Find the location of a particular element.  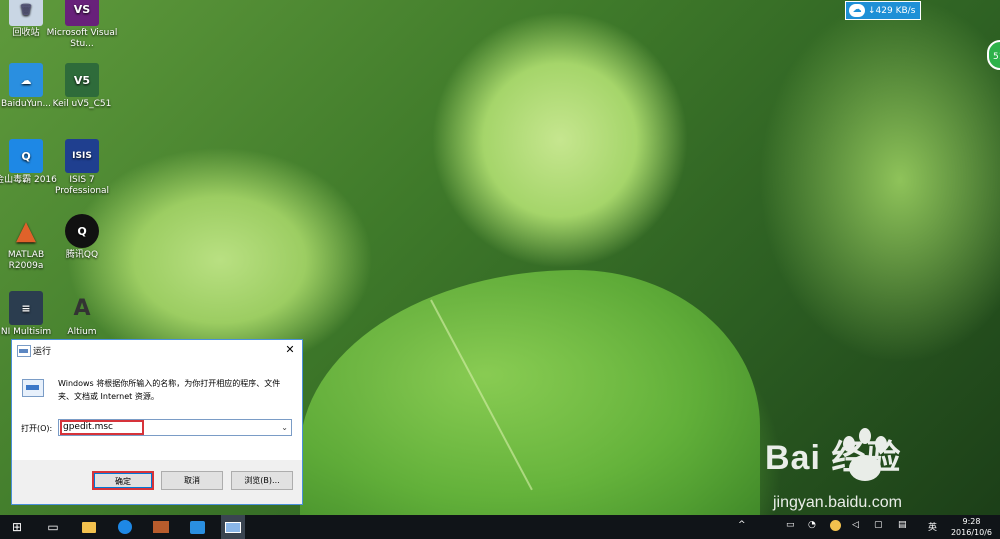

run-program-icon is located at coordinates (33, 388).